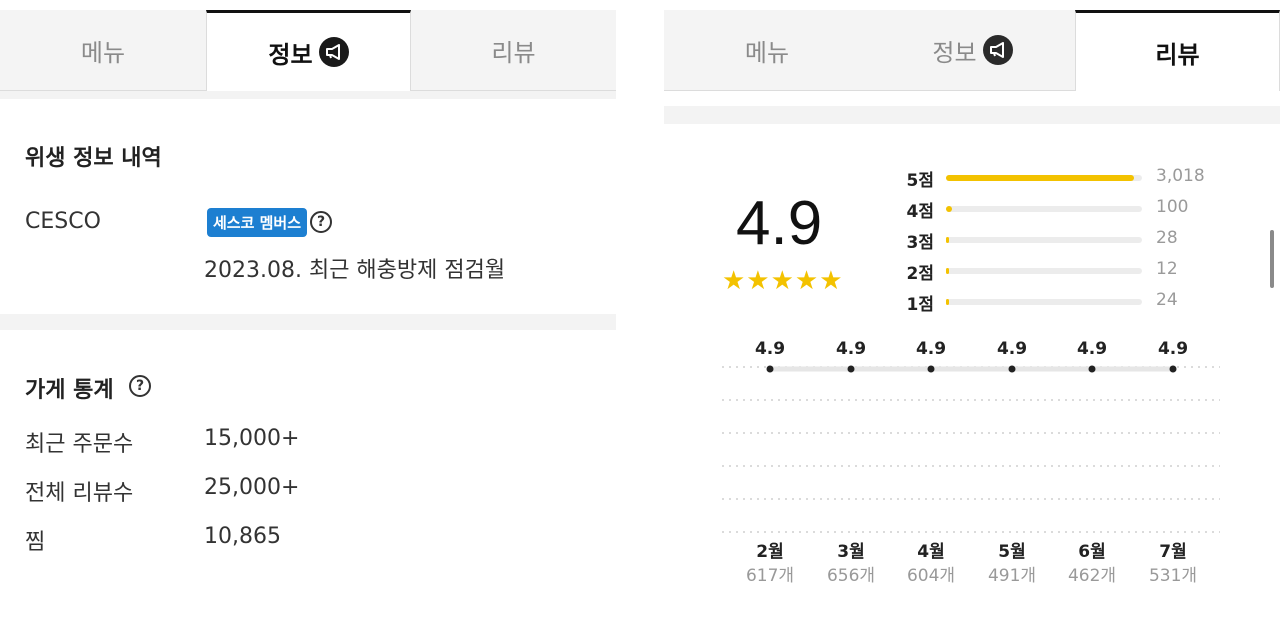  Describe the element at coordinates (779, 223) in the screenshot. I see `average-rating: 4.9` at that location.